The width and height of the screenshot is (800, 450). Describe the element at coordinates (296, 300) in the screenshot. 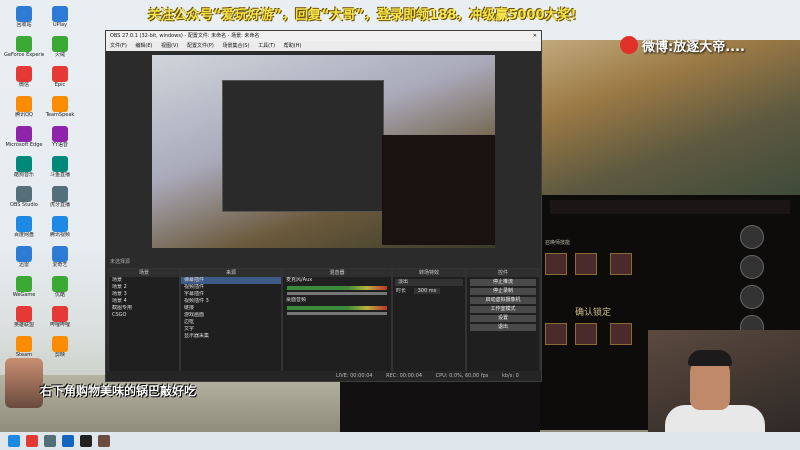

I see `mixer-channel-label: 桌面音频` at that location.